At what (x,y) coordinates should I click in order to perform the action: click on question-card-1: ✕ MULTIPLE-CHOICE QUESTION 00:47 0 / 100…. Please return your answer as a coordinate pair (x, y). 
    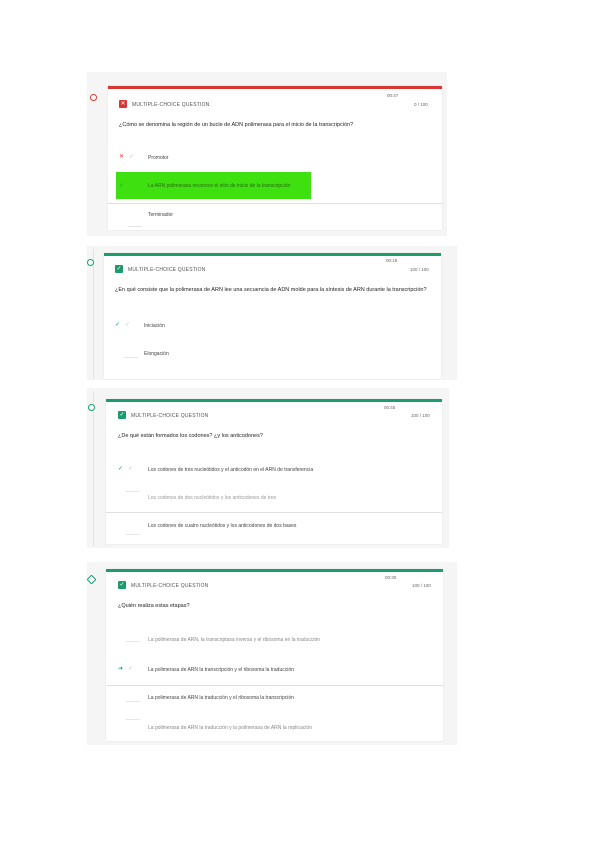
    Looking at the image, I should click on (275, 158).